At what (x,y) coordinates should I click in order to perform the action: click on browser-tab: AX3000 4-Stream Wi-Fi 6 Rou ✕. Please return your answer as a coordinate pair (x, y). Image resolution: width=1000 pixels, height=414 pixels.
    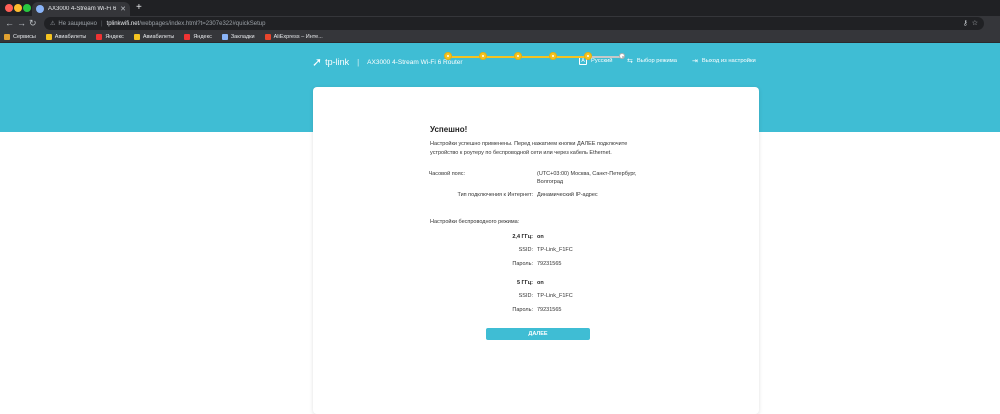
    Looking at the image, I should click on (81, 9).